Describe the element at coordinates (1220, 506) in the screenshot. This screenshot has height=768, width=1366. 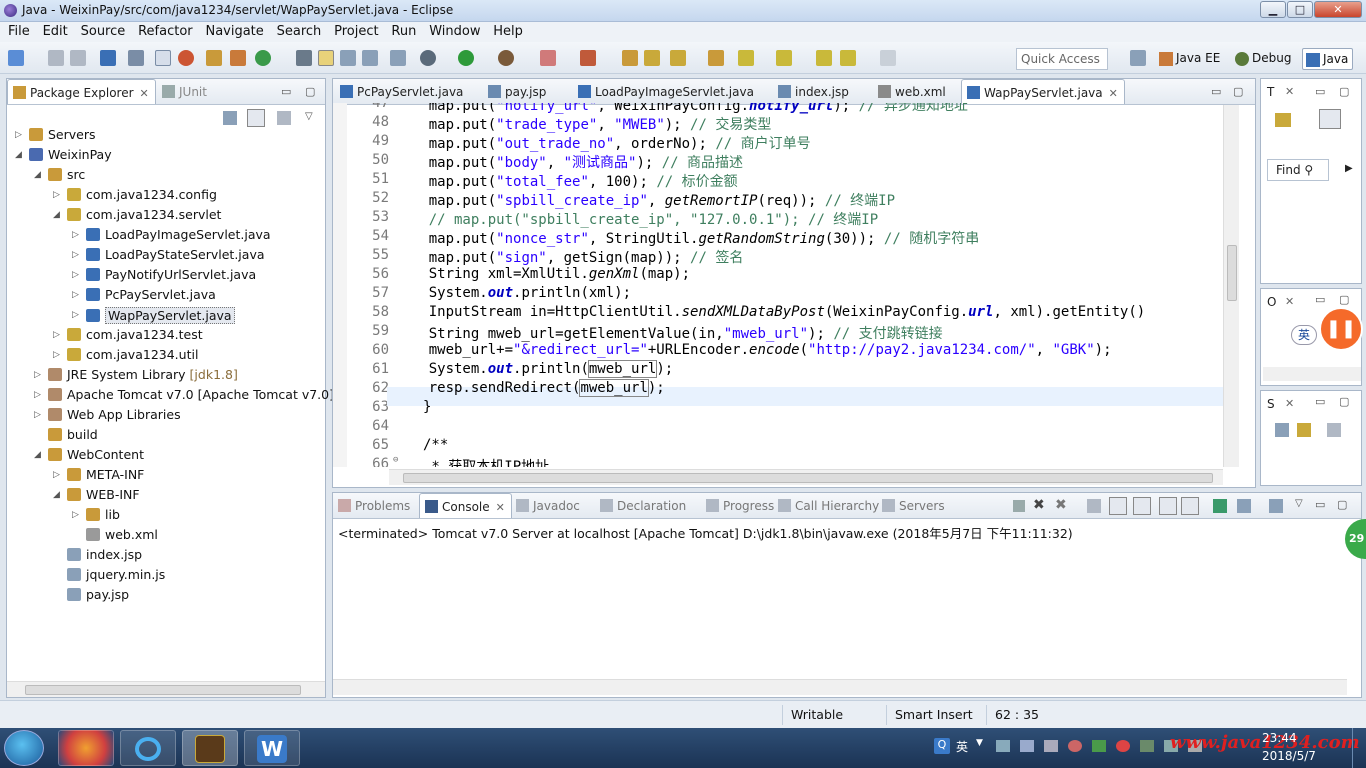
I see `pin-console-icon` at that location.